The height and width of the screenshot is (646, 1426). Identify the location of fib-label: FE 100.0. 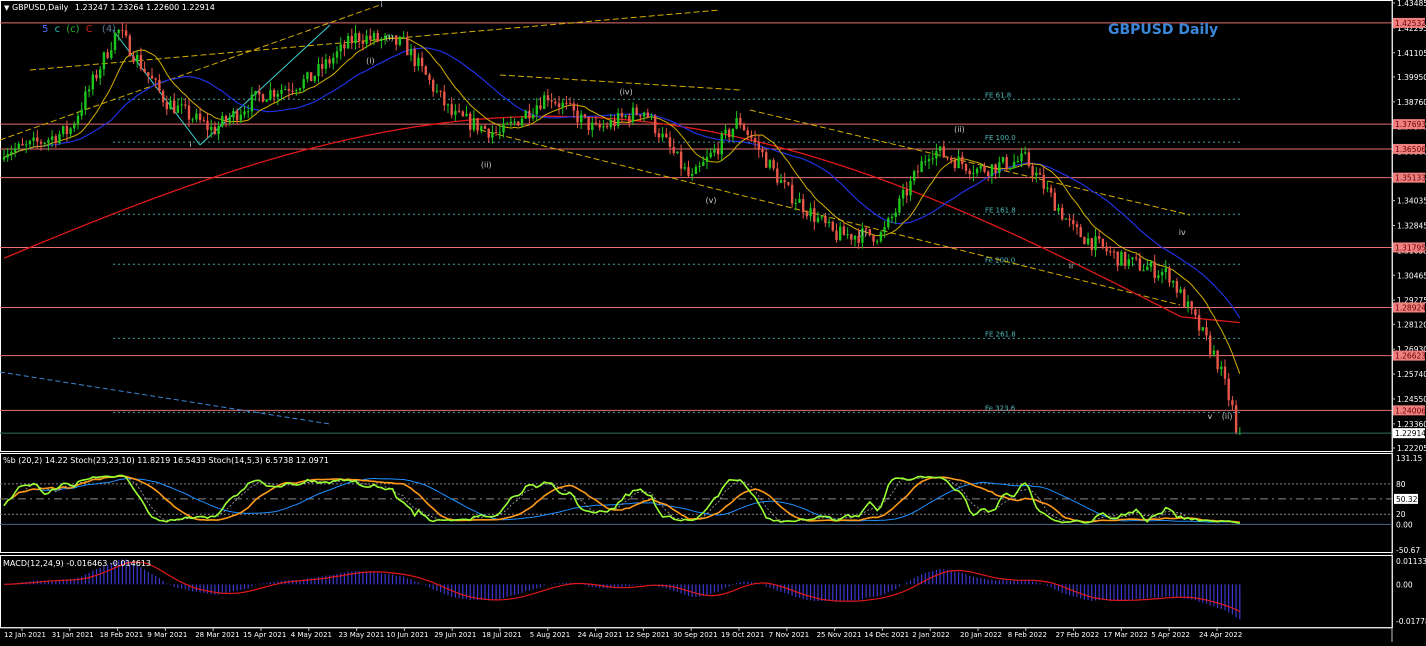
(1000, 138).